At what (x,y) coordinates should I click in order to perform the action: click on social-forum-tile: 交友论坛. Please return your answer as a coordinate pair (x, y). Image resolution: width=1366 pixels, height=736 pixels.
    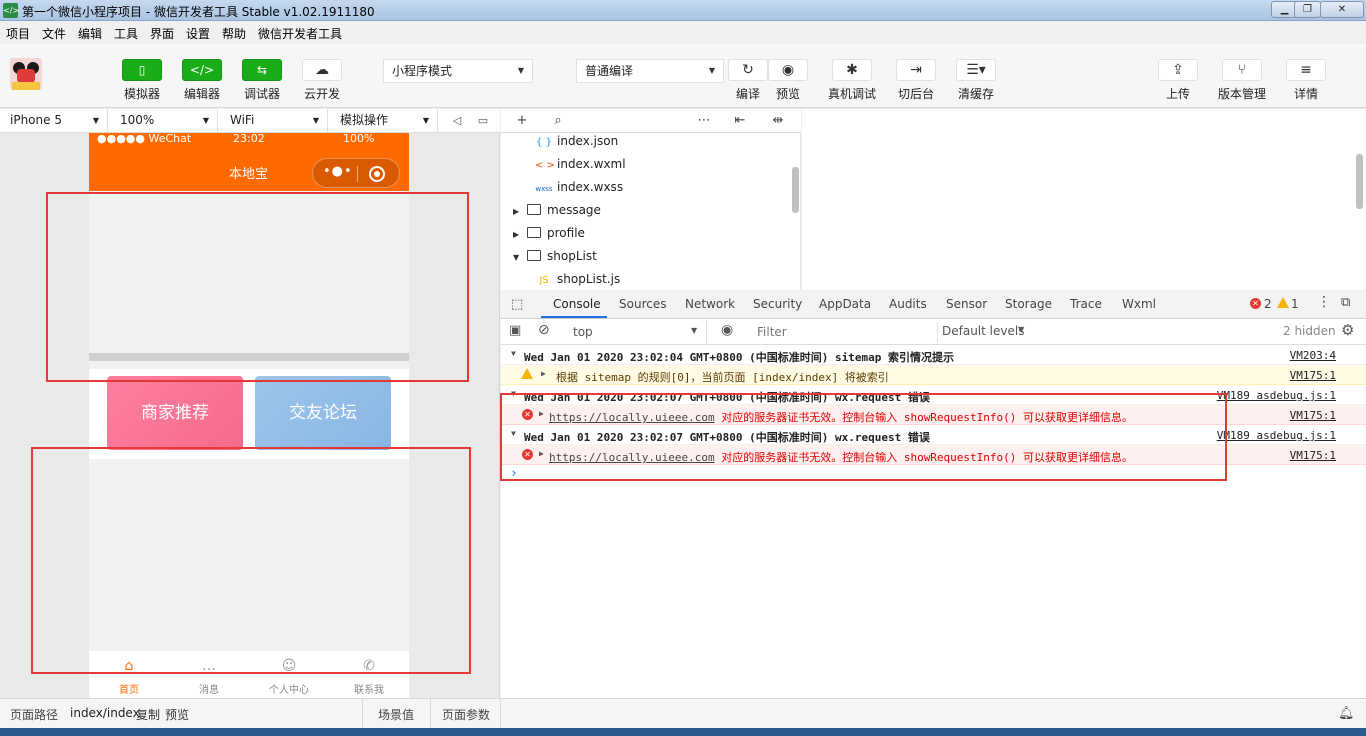
    Looking at the image, I should click on (323, 413).